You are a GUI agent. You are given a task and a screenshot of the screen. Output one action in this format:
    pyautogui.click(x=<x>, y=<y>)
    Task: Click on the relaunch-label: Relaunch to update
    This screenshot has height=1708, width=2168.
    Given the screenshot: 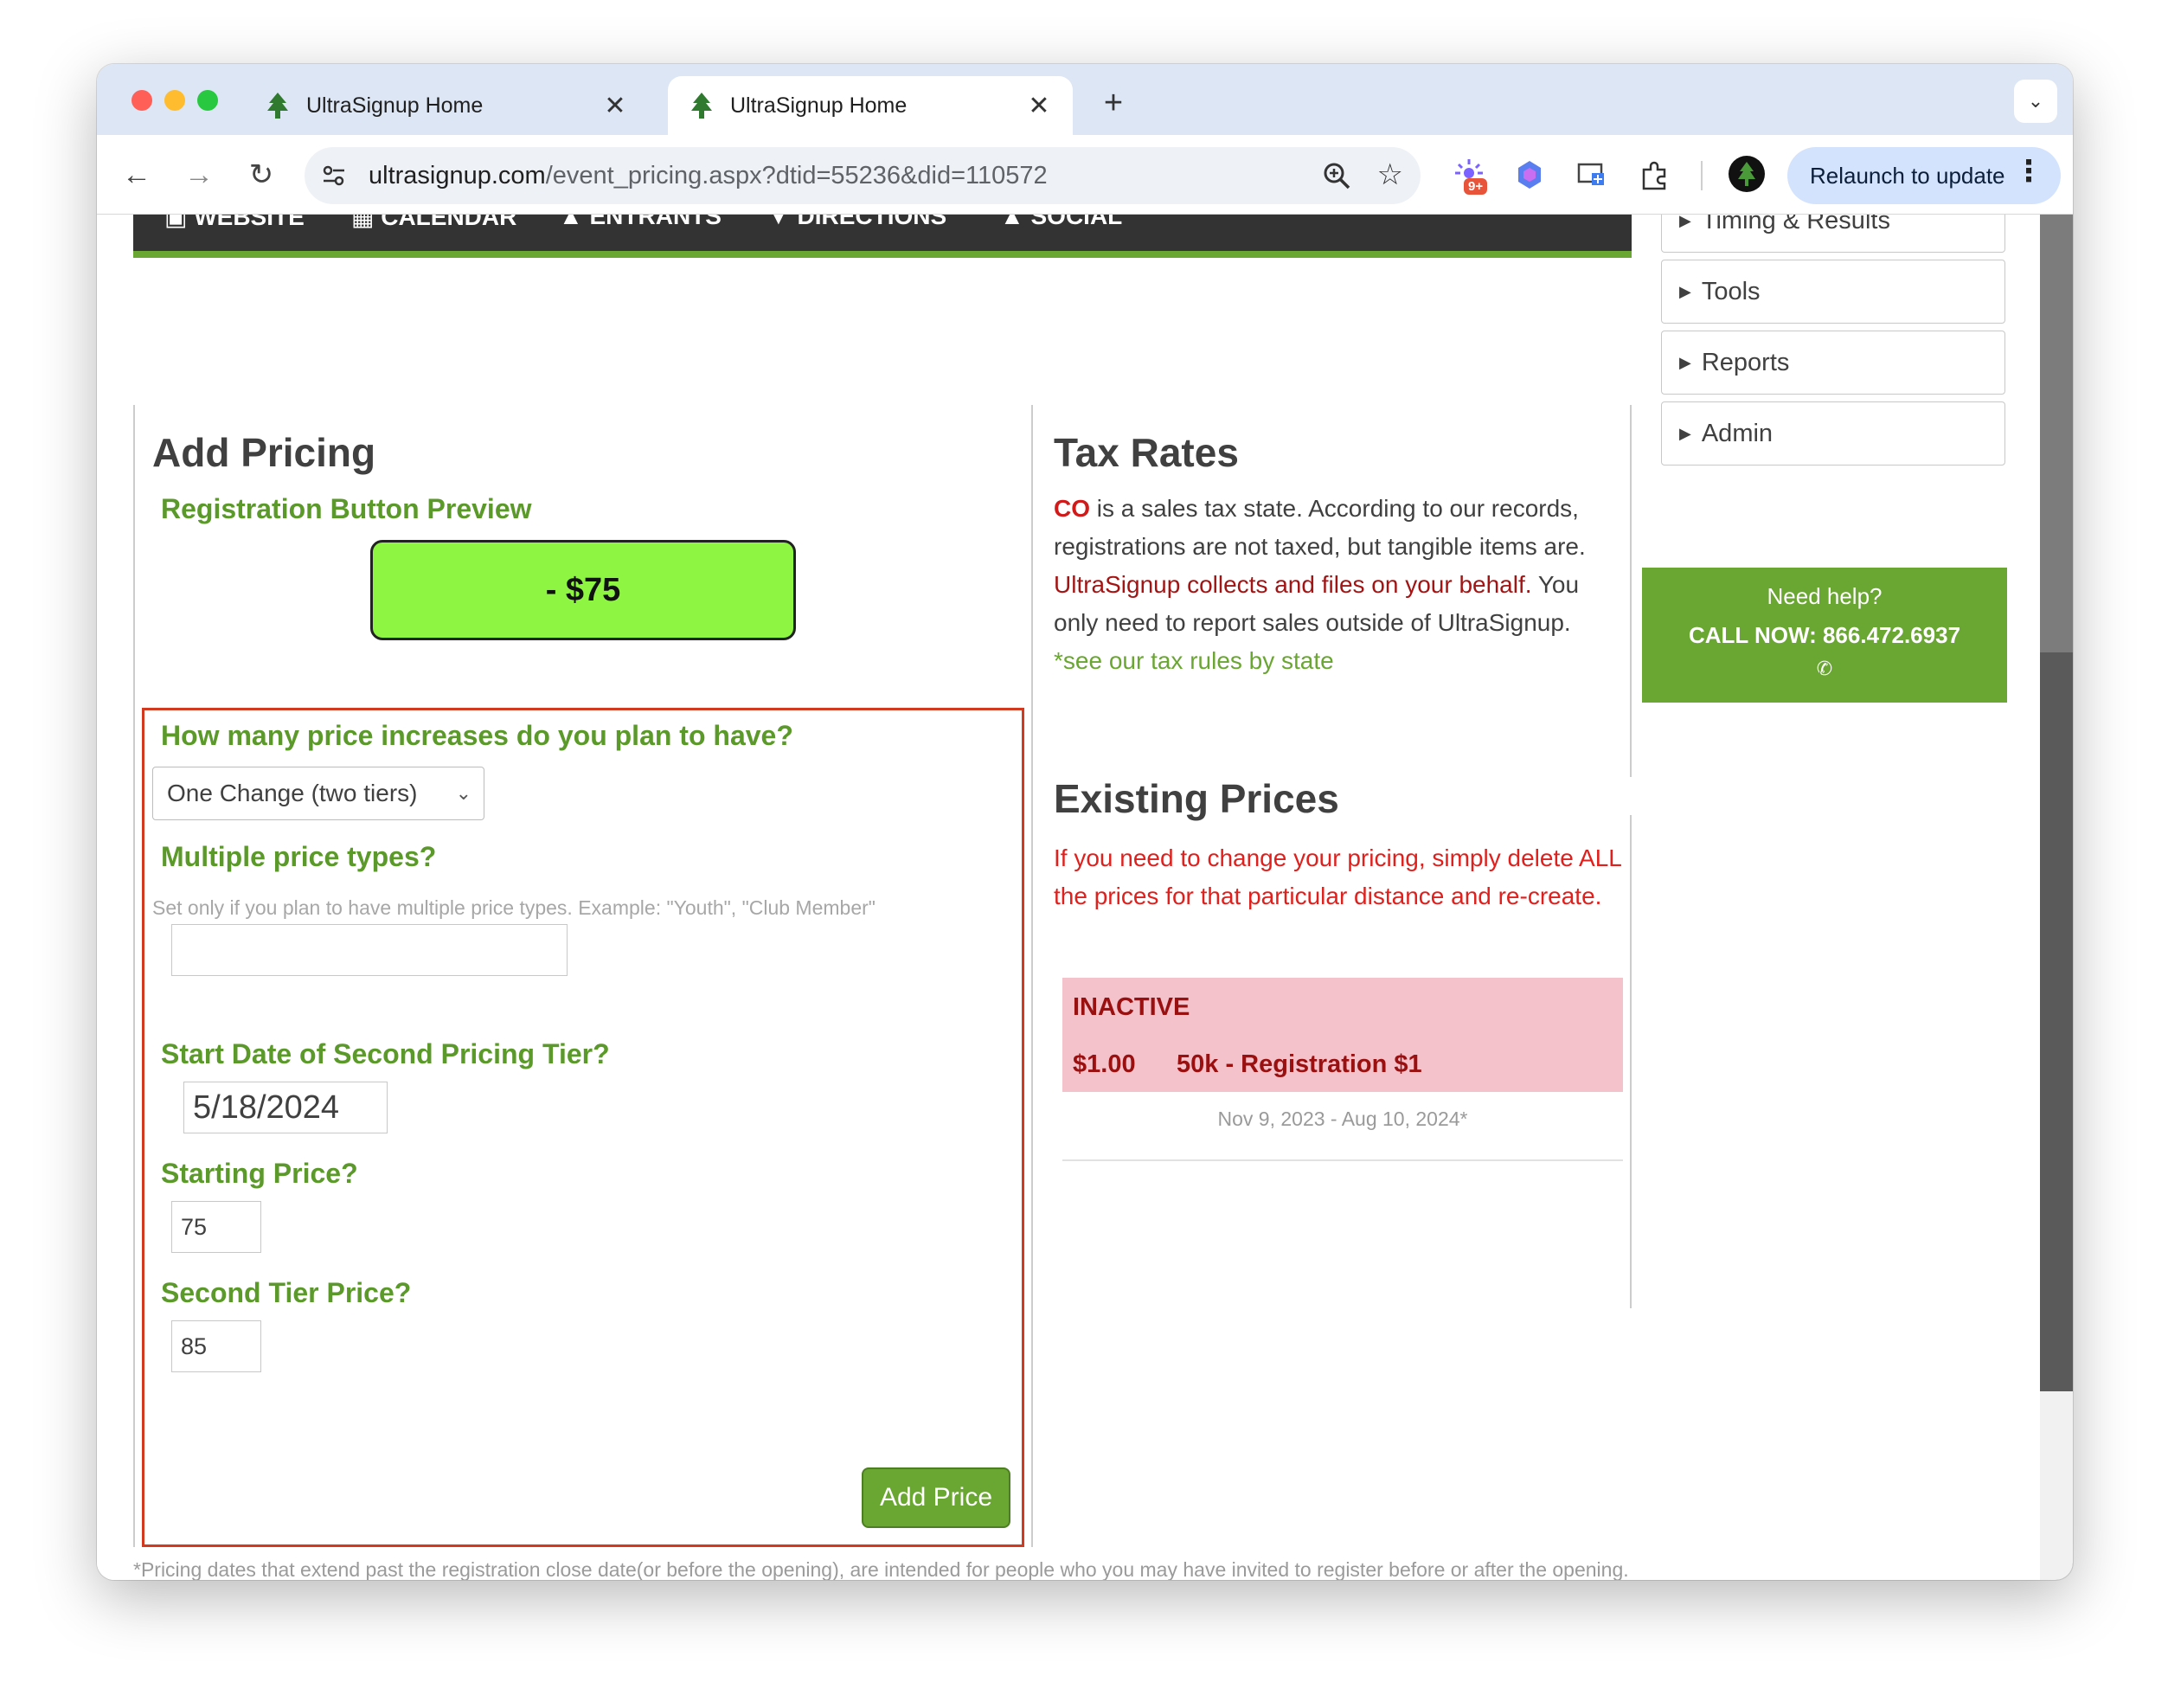 What is the action you would take?
    pyautogui.click(x=1908, y=175)
    